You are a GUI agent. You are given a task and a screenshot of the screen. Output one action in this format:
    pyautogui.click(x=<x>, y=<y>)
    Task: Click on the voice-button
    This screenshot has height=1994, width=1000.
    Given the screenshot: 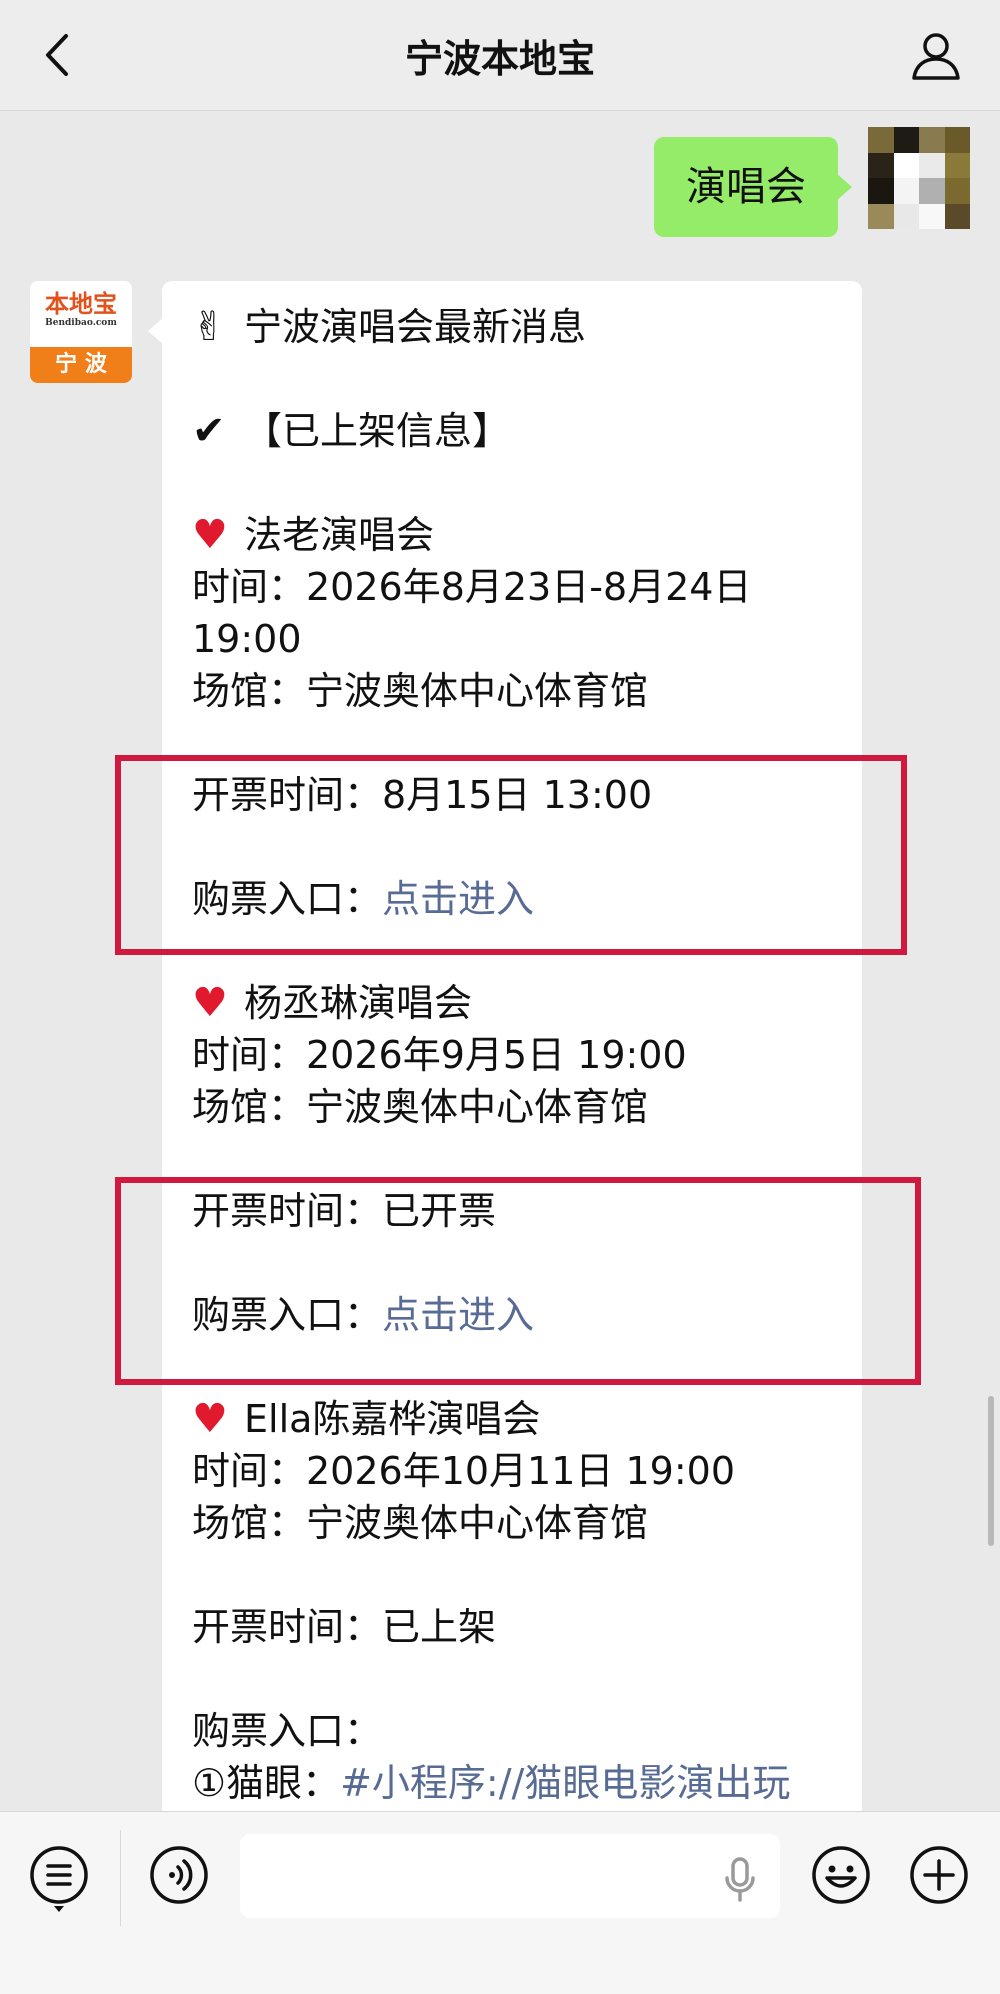 What is the action you would take?
    pyautogui.click(x=179, y=1875)
    